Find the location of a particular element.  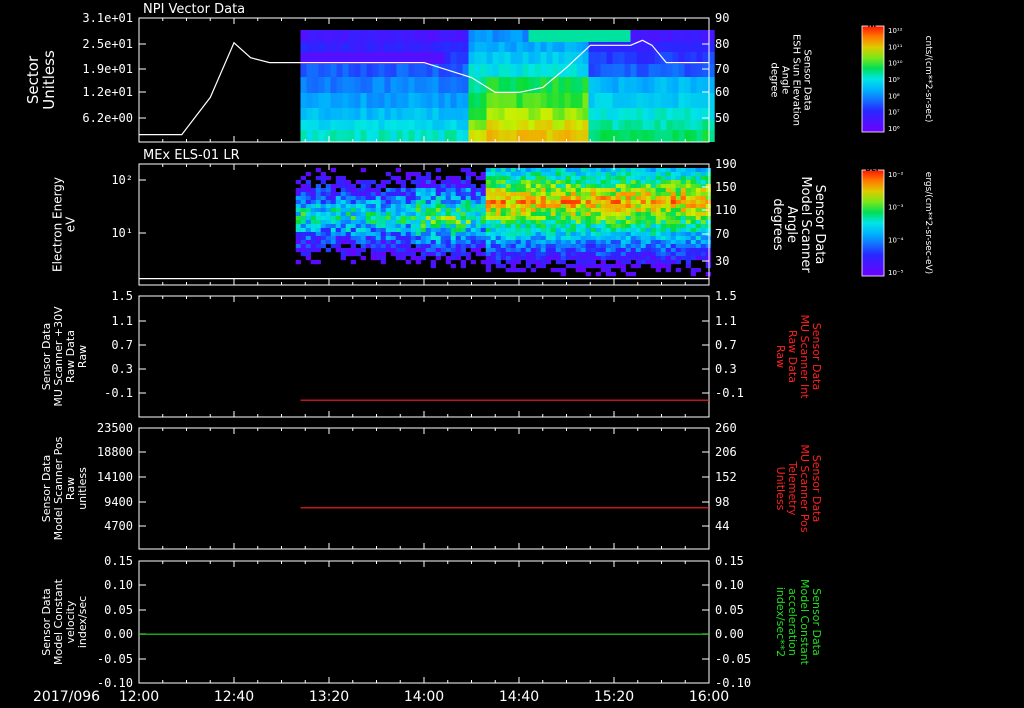

x-tick-label: 12:40 is located at coordinates (234, 697).